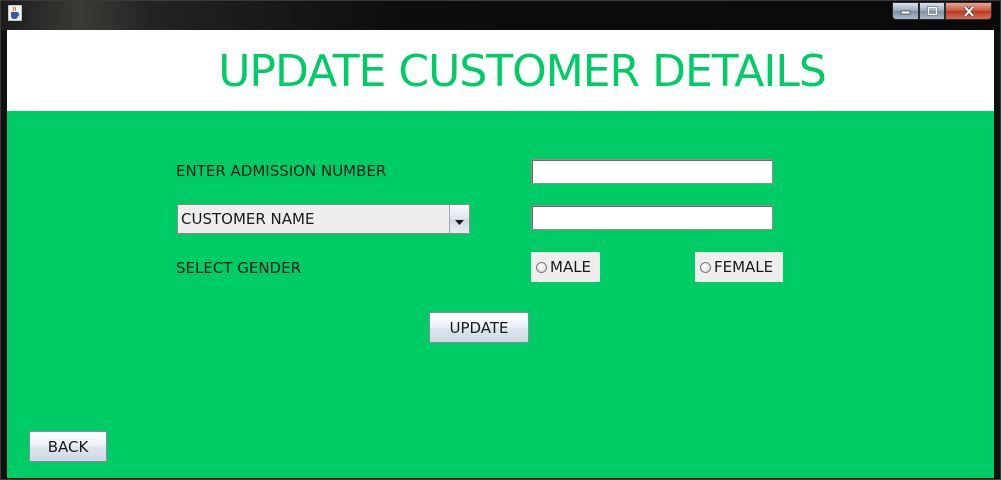  Describe the element at coordinates (652, 171) in the screenshot. I see `admission-number-field` at that location.